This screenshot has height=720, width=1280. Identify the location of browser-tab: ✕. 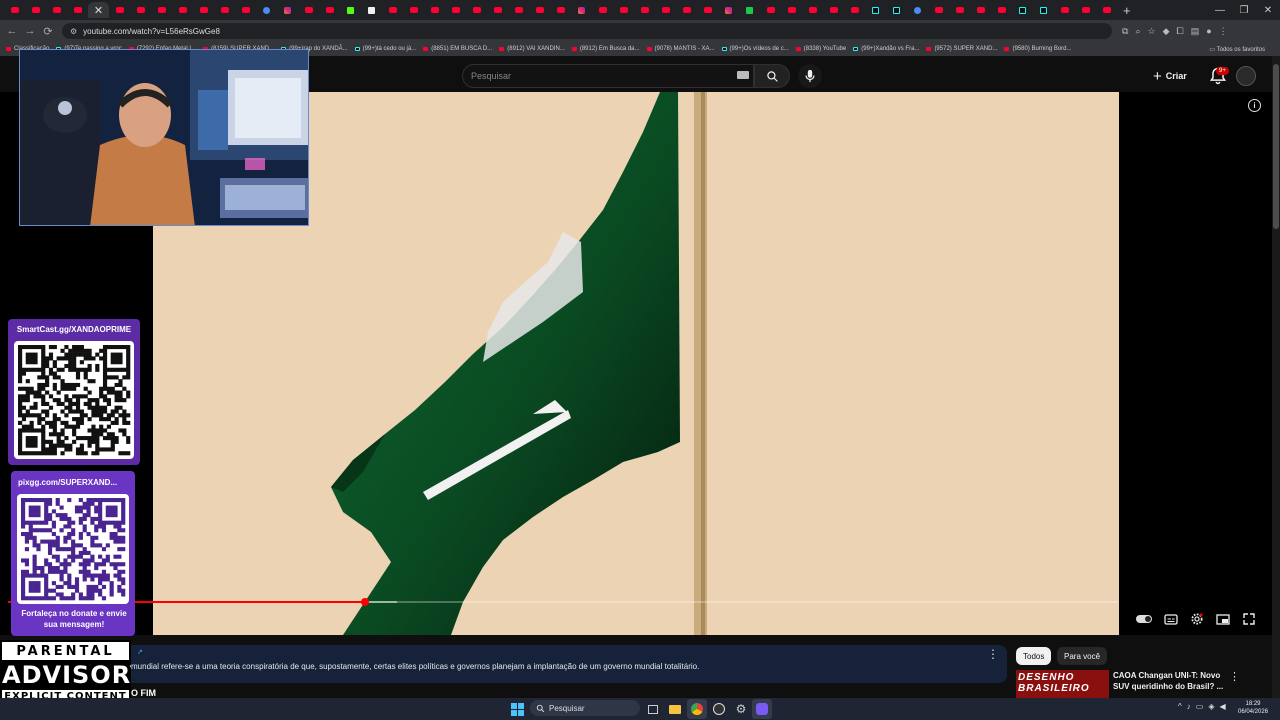
(98, 10).